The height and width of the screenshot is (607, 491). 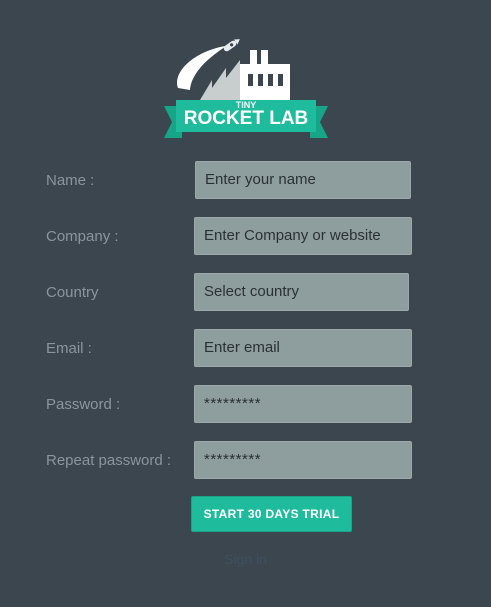 What do you see at coordinates (303, 404) in the screenshot?
I see `password-input: *********` at bounding box center [303, 404].